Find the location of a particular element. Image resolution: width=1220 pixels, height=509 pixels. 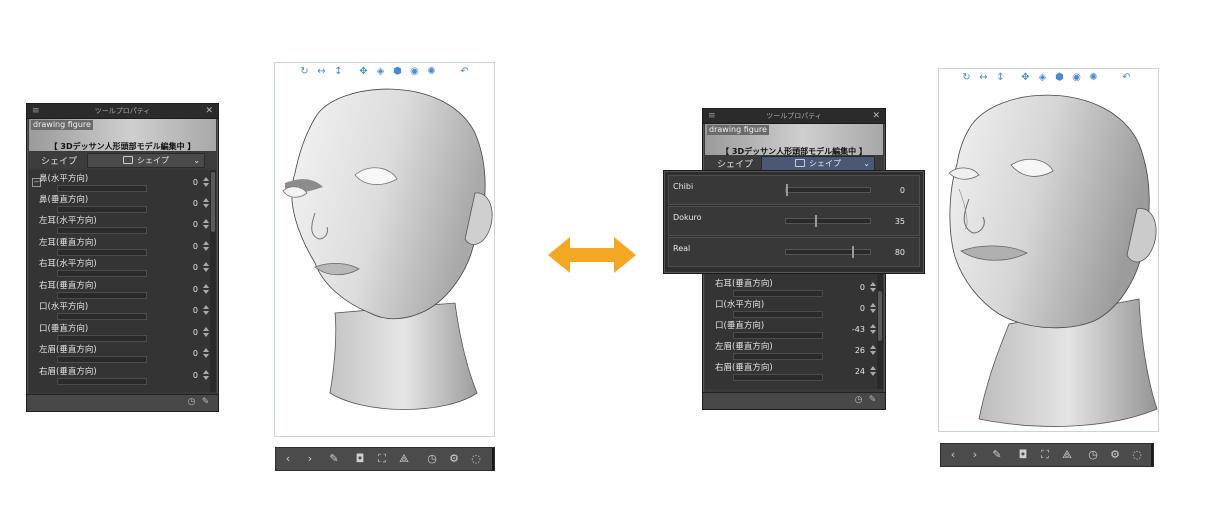

3d-viewport-left: ↻ ↔ ↕ ✥ ◈ ⬢ ◉ ✺ ↶ is located at coordinates (384, 249).